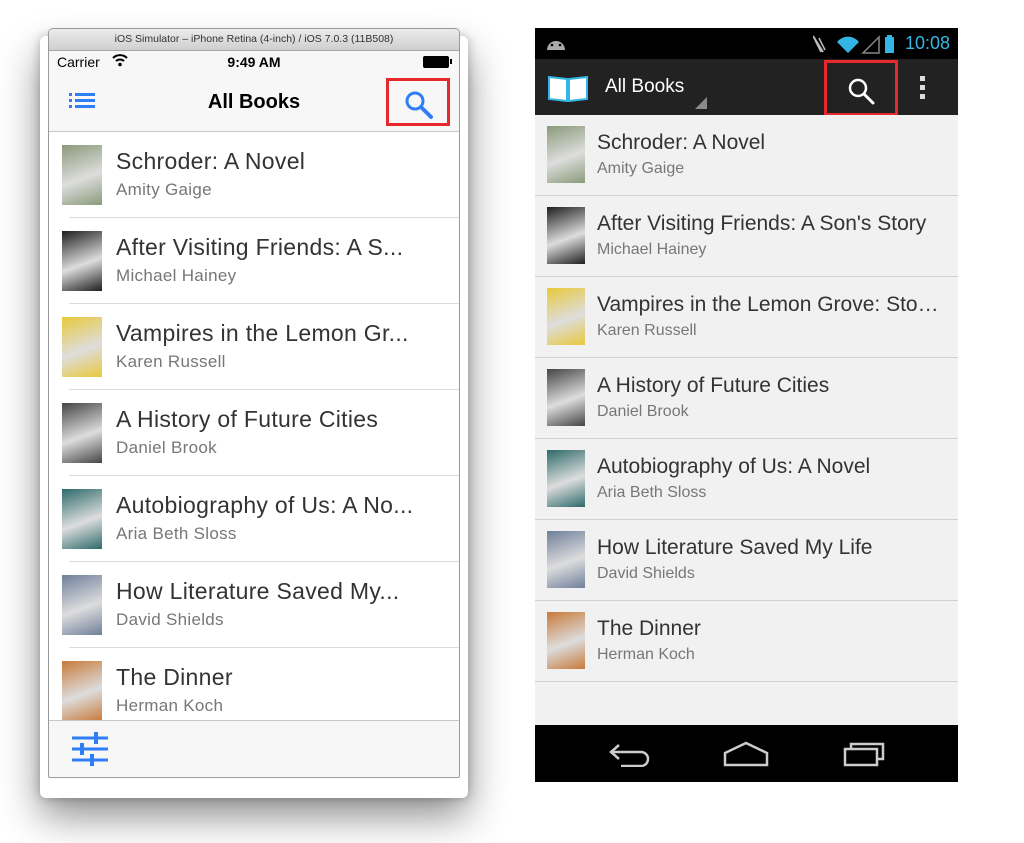 Image resolution: width=1024 pixels, height=843 pixels. I want to click on ios-navigation-bar: All Books, so click(254, 102).